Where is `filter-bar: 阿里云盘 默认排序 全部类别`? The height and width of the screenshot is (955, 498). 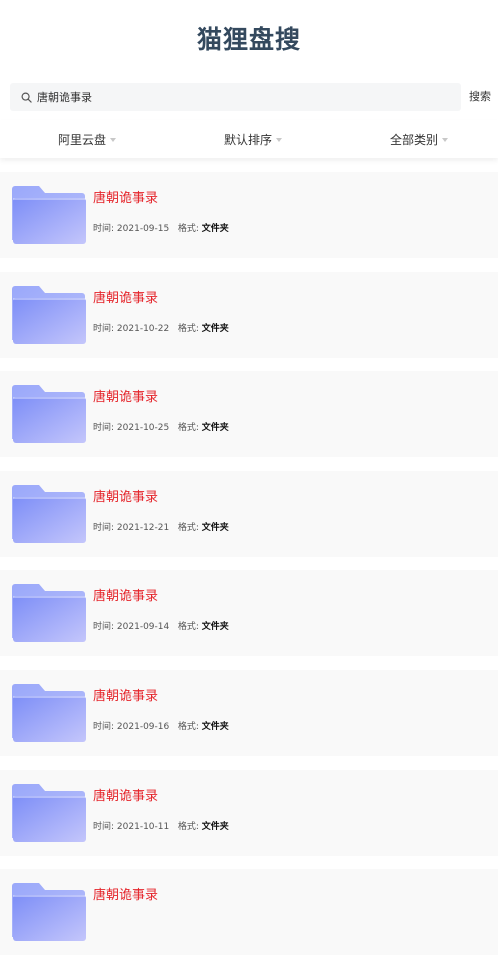 filter-bar: 阿里云盘 默认排序 全部类别 is located at coordinates (249, 139).